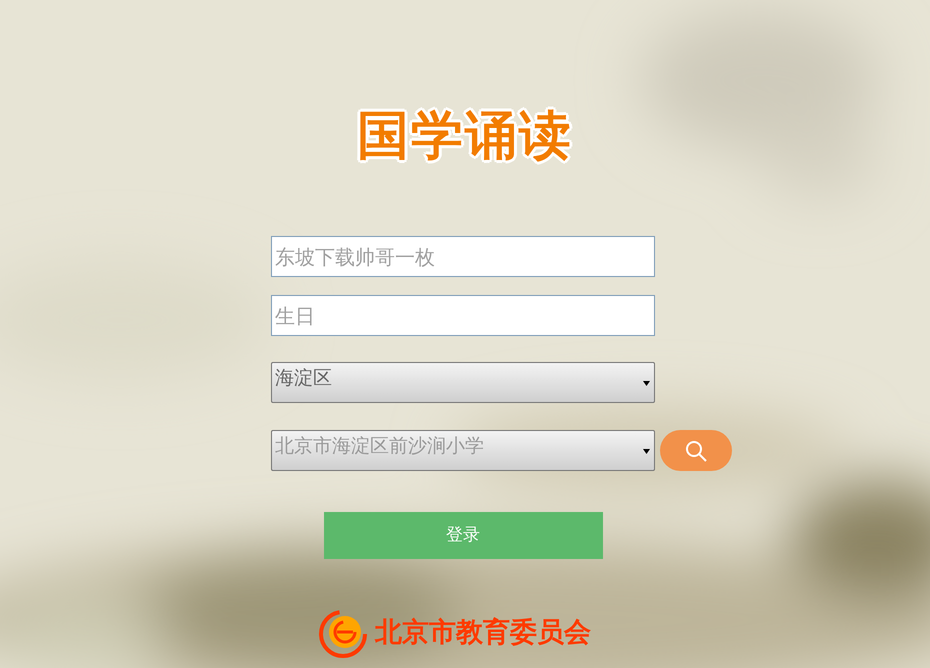 The width and height of the screenshot is (930, 668). What do you see at coordinates (696, 451) in the screenshot?
I see `search-icon` at bounding box center [696, 451].